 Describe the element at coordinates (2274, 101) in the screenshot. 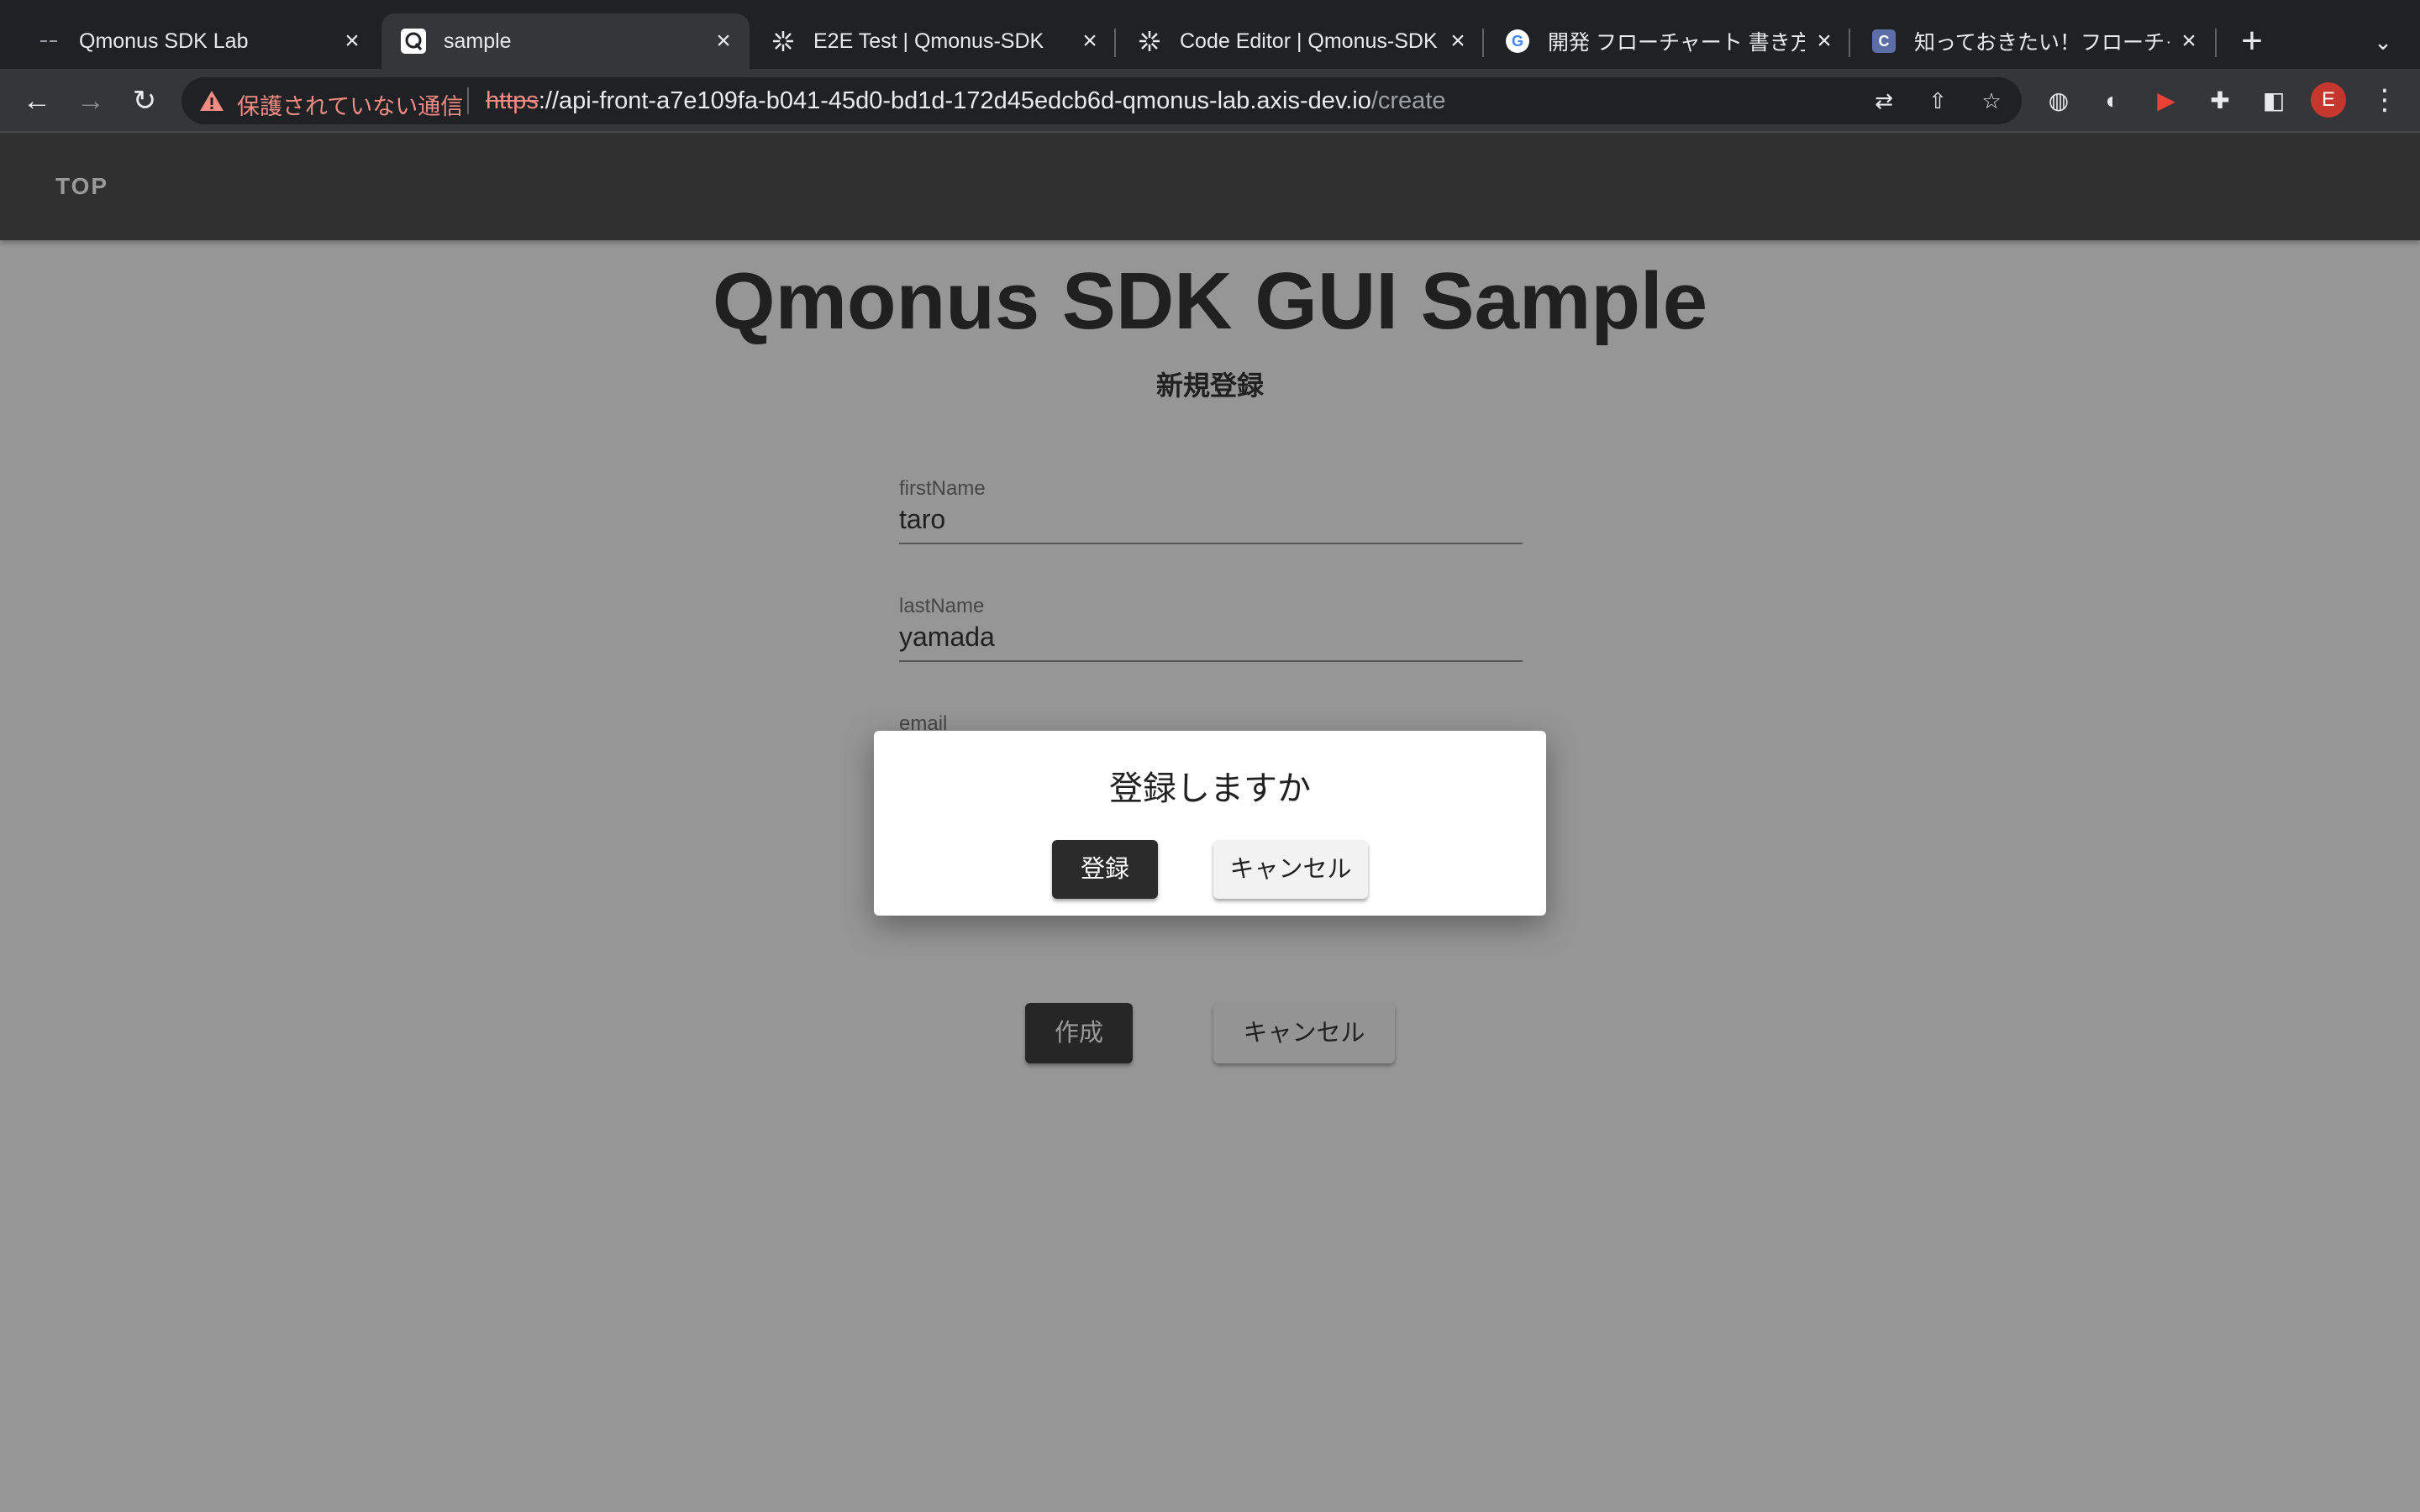

I see `side-panel-icon: ◧` at that location.